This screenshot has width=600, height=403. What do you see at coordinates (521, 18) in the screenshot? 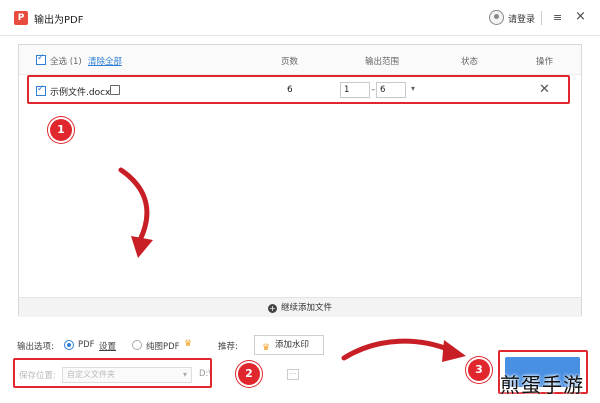
I see `login-link: 请登录` at bounding box center [521, 18].